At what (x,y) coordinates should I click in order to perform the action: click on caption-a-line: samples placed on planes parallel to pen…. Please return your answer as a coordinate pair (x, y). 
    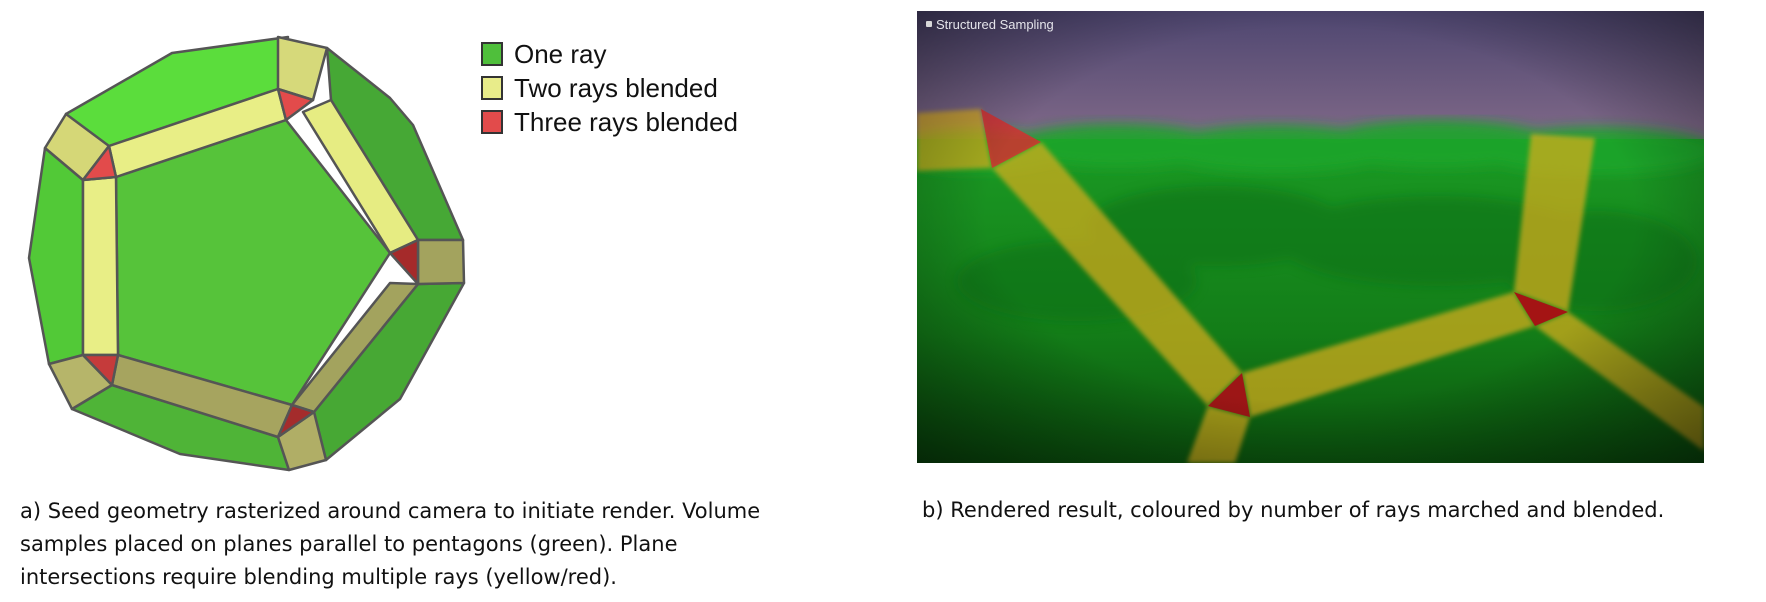
    Looking at the image, I should click on (349, 544).